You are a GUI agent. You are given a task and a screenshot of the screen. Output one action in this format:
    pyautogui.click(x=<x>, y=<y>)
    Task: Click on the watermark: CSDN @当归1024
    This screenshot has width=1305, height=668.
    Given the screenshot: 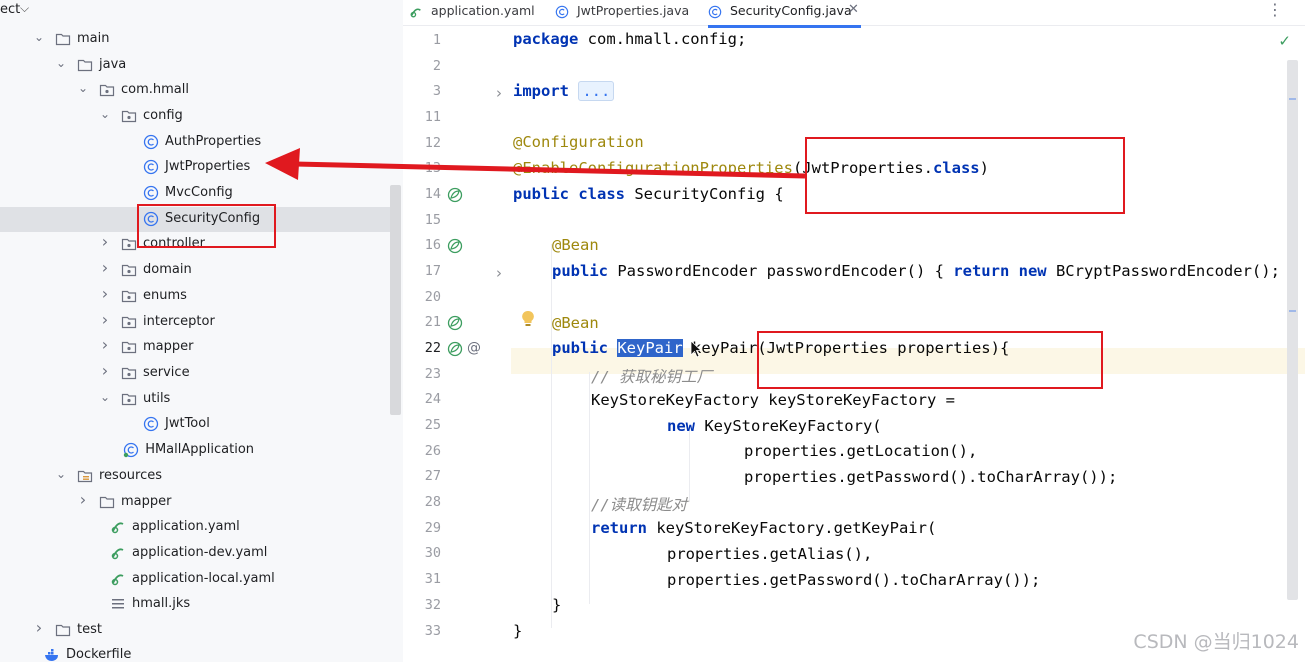 What is the action you would take?
    pyautogui.click(x=1216, y=642)
    